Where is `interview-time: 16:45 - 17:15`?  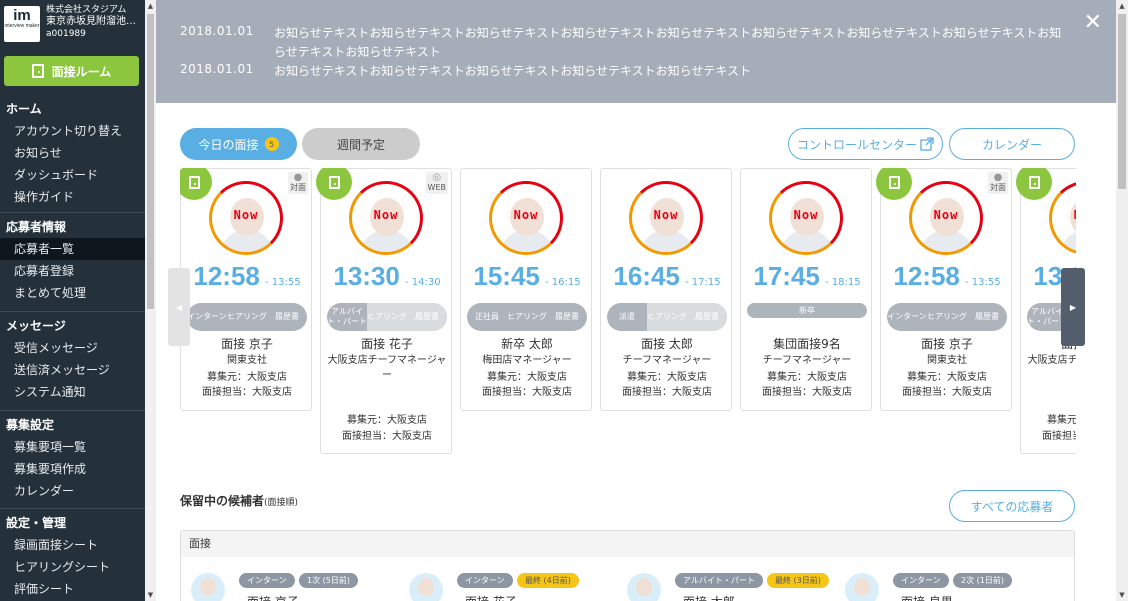 interview-time: 16:45 - 17:15 is located at coordinates (667, 276).